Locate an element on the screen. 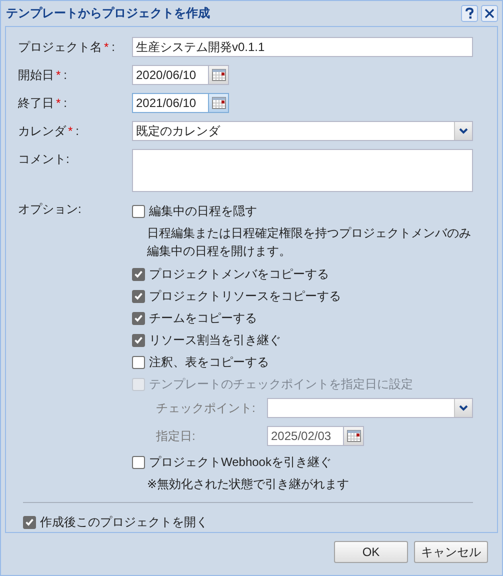 The image size is (503, 576). field-label: コメント: is located at coordinates (44, 159).